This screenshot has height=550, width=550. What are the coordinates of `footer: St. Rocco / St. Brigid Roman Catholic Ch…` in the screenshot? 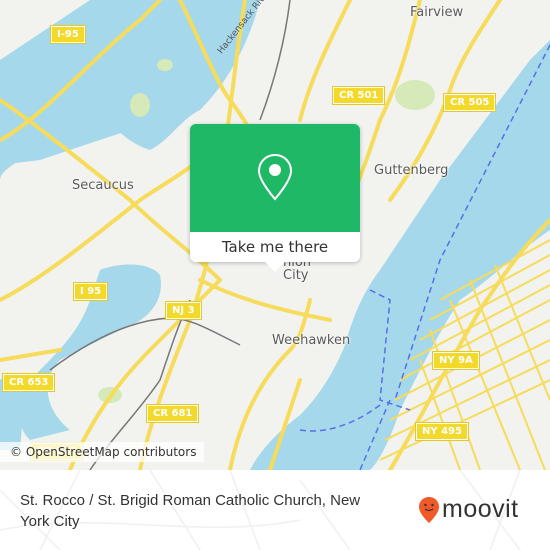 It's located at (275, 510).